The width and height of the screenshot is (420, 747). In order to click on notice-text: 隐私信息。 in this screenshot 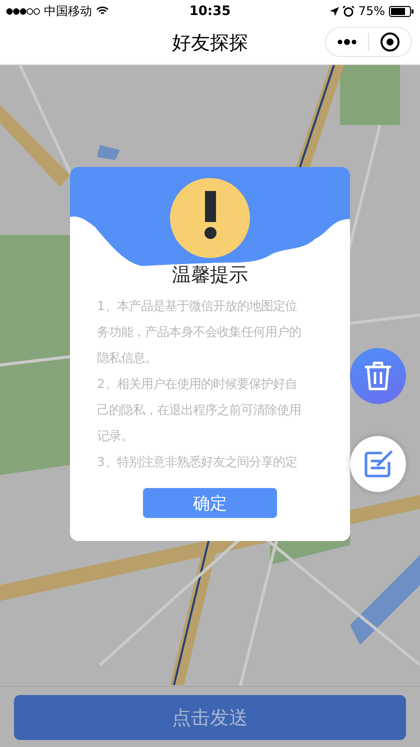, I will do `click(127, 358)`.